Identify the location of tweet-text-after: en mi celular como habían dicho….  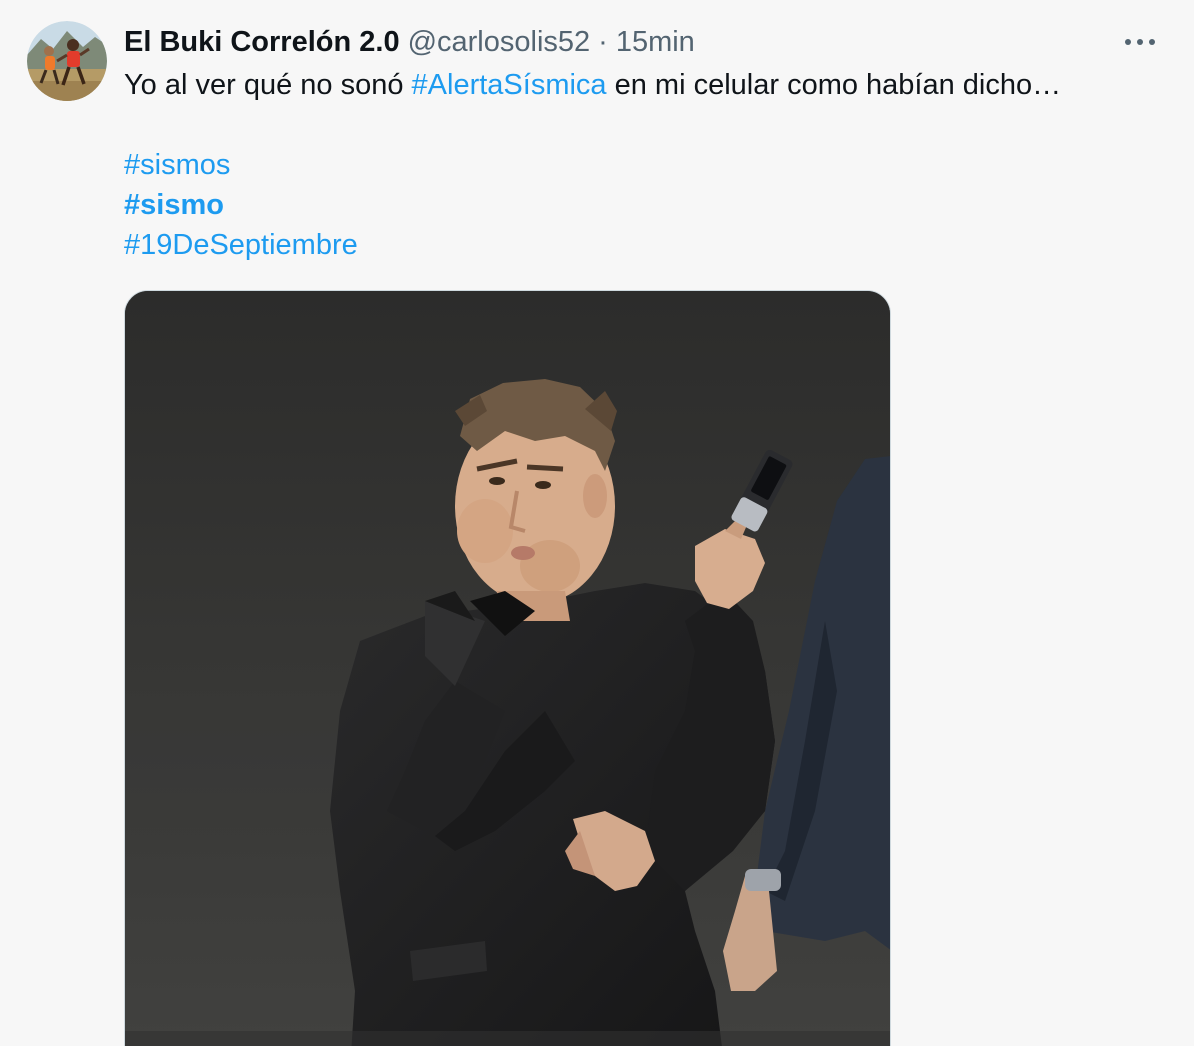
(834, 85).